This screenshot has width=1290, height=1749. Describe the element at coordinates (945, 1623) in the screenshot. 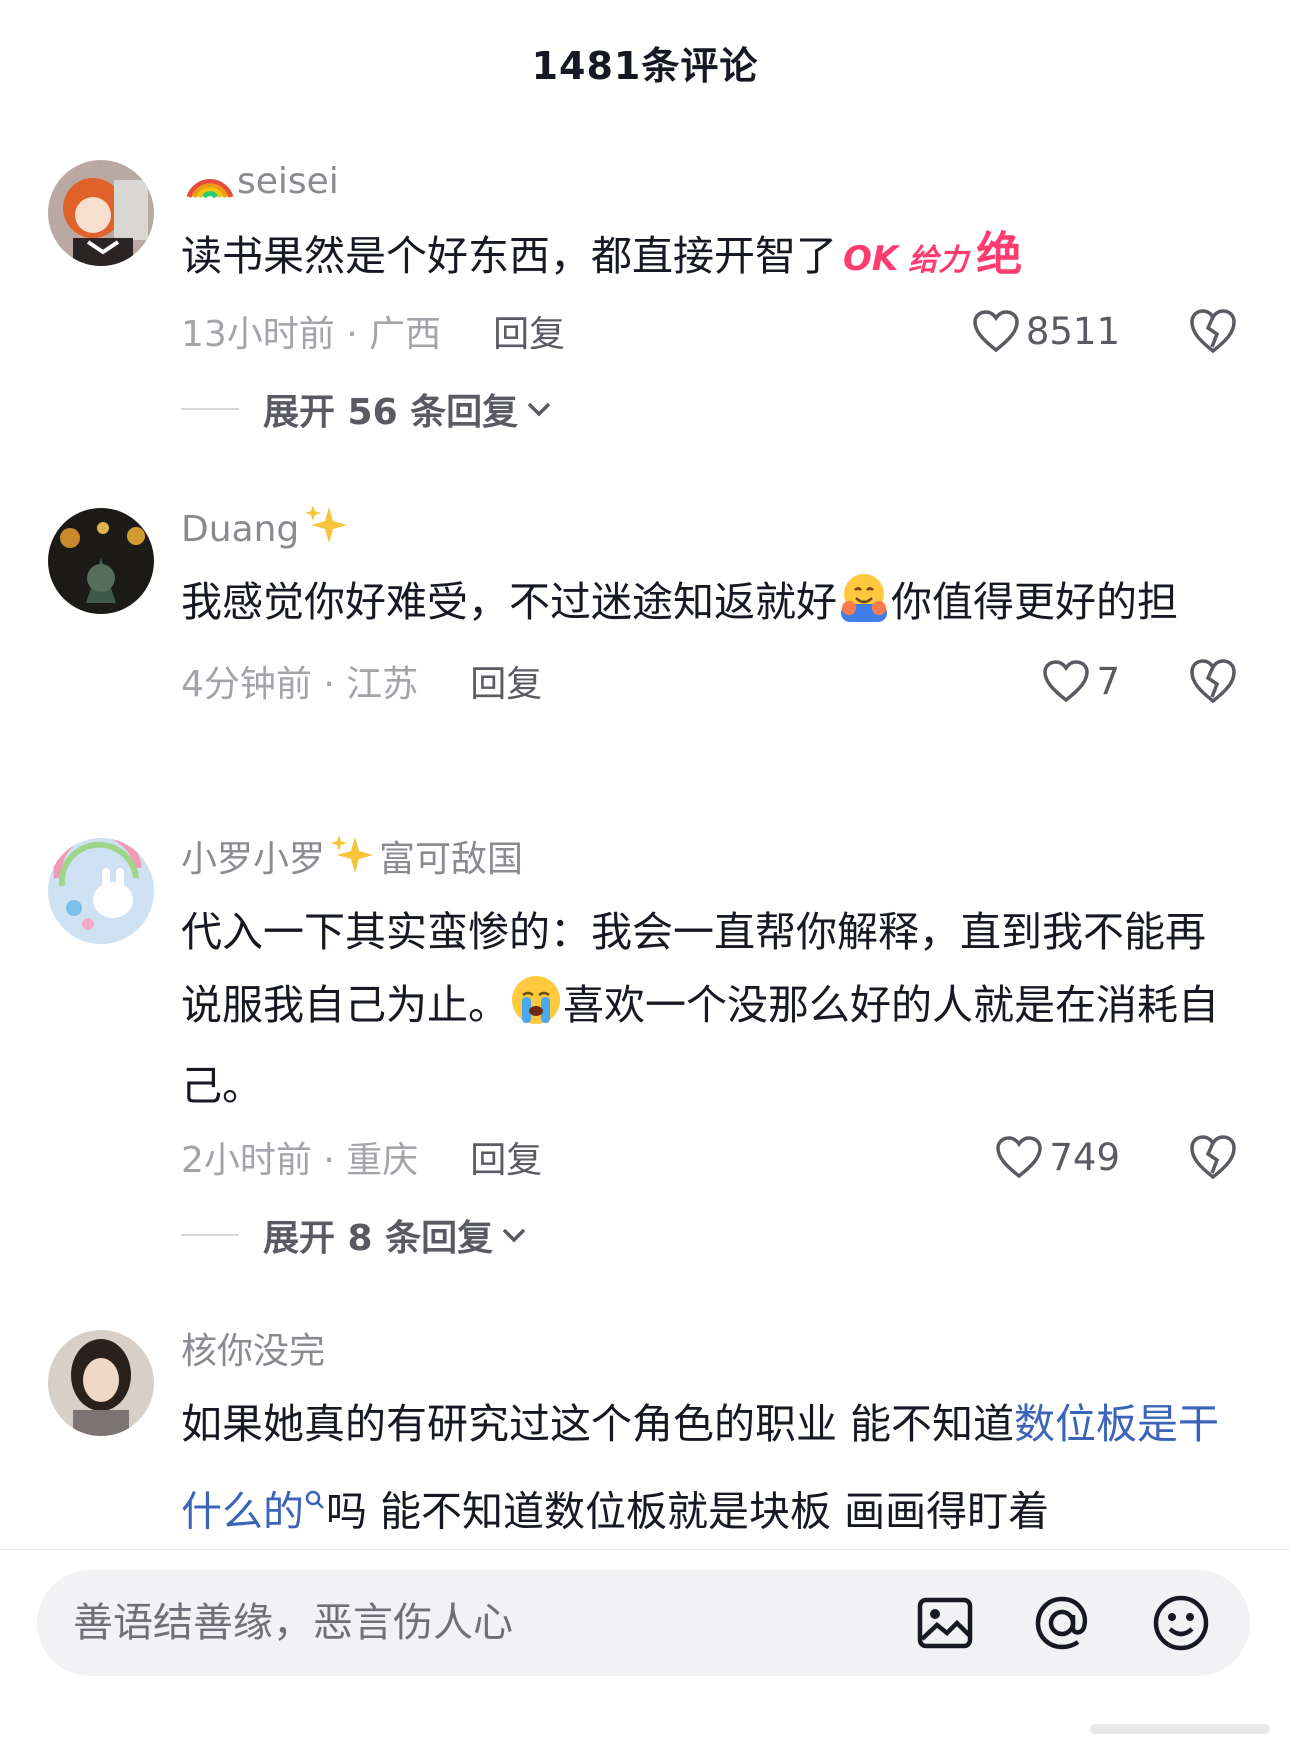

I see `image-icon` at that location.